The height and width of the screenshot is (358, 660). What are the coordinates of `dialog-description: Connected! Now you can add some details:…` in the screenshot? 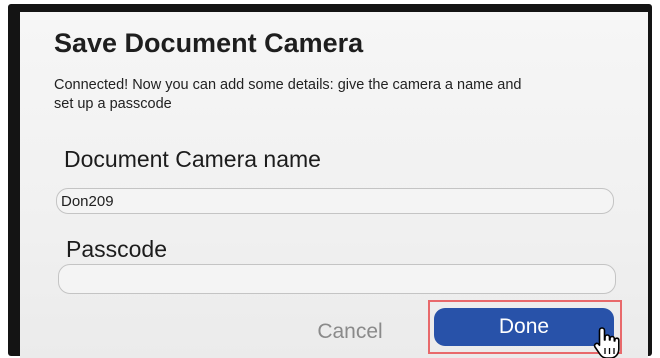 It's located at (288, 94).